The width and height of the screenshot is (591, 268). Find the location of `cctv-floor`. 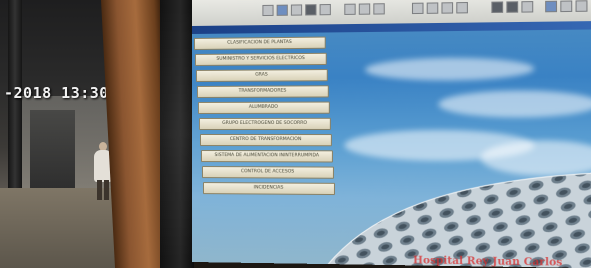

cctv-floor is located at coordinates (60, 228).